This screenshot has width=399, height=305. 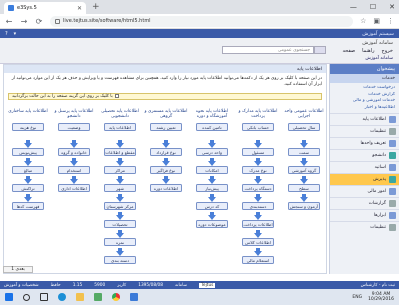 I want to click on settings-icon, so click(x=392, y=131).